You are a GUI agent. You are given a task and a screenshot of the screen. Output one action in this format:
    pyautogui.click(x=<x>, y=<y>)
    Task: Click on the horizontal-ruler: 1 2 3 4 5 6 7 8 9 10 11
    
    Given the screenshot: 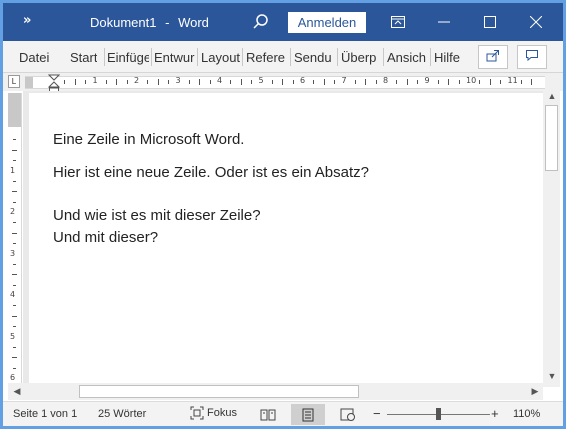 What is the action you would take?
    pyautogui.click(x=285, y=84)
    